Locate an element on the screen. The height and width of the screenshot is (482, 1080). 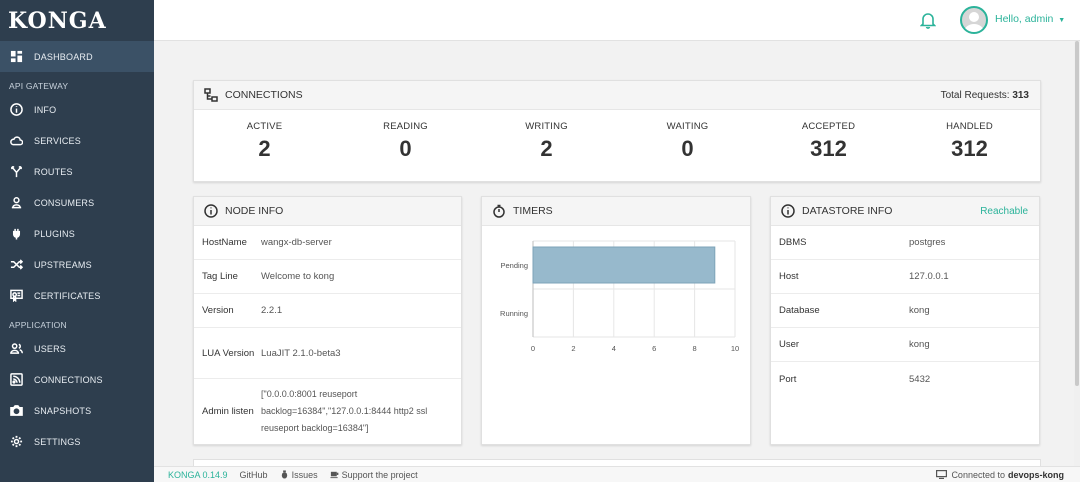
node-info-header: NODE INFO is located at coordinates (327, 211).